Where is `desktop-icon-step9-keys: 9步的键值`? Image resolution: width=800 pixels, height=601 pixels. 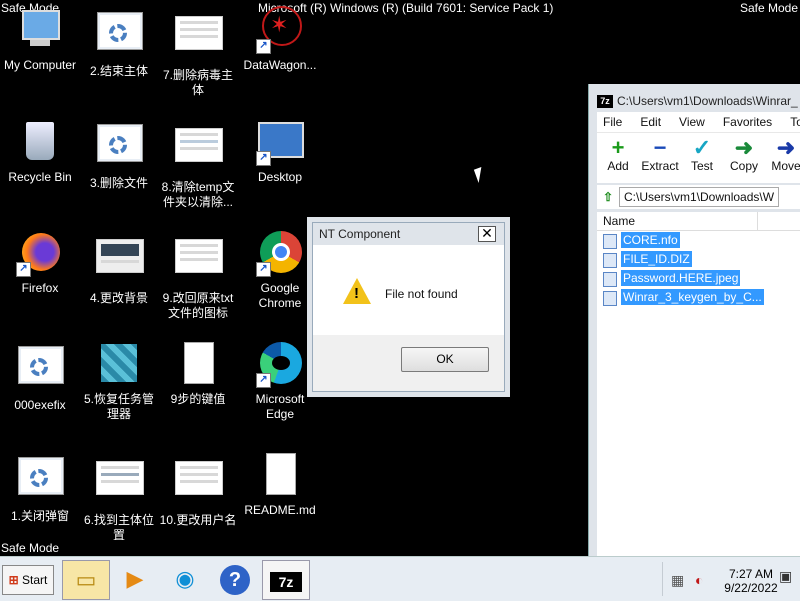
desktop-icon-step9-keys: 9步的键值 is located at coordinates (198, 373).